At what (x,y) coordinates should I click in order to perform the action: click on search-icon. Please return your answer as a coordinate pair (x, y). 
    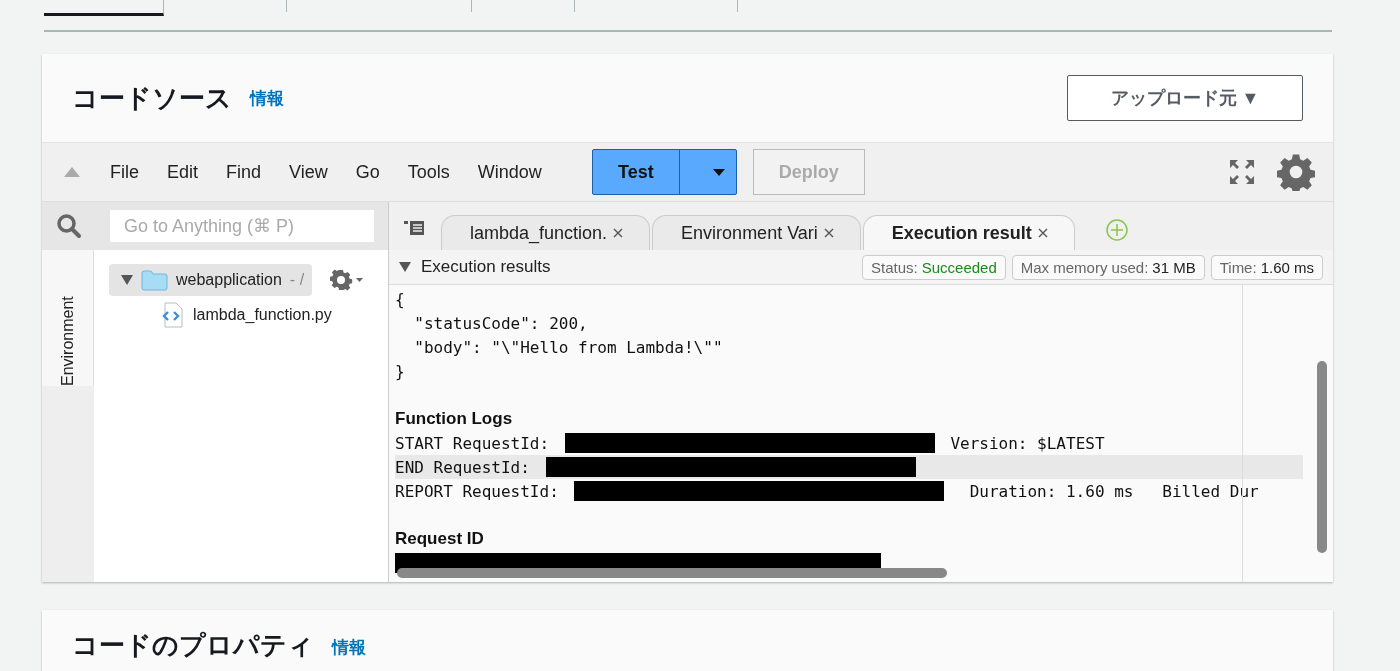
    Looking at the image, I should click on (69, 226).